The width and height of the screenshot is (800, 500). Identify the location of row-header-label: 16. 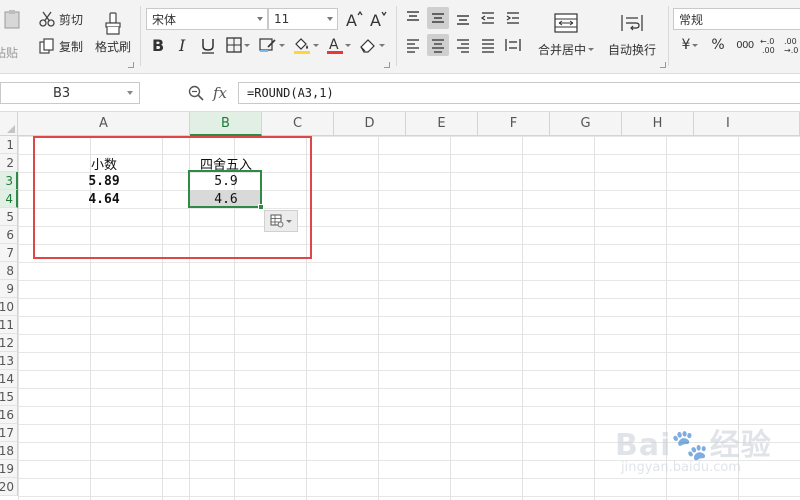
(7, 414).